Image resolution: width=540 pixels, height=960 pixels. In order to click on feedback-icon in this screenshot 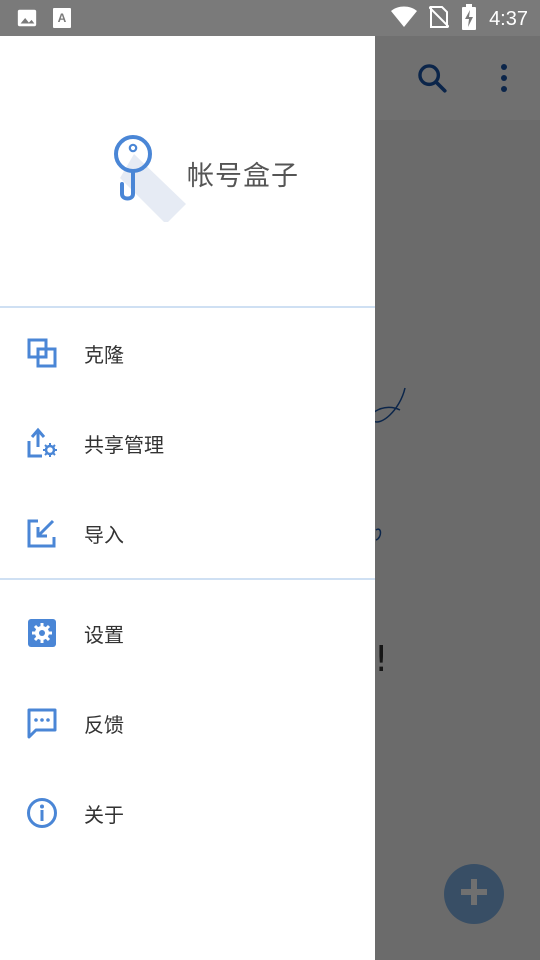, I will do `click(42, 723)`.